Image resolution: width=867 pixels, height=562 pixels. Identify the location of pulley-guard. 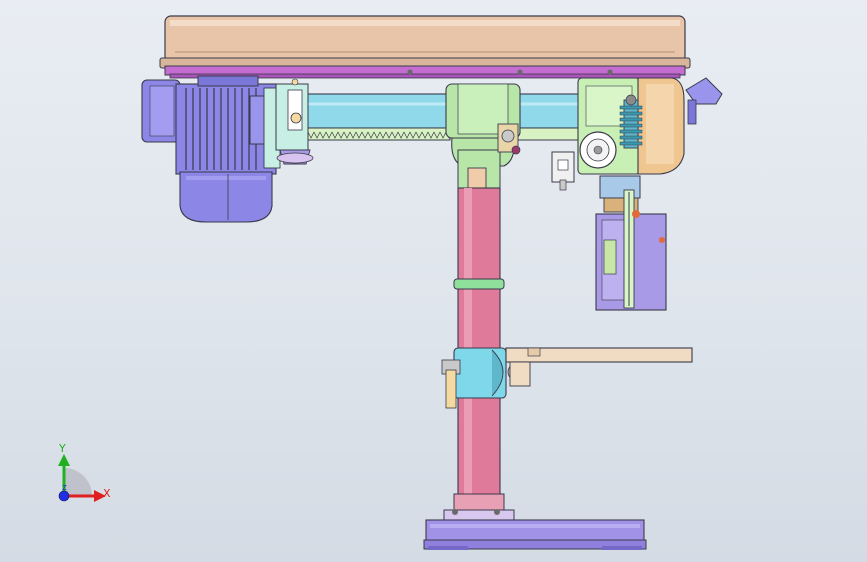
(661, 126).